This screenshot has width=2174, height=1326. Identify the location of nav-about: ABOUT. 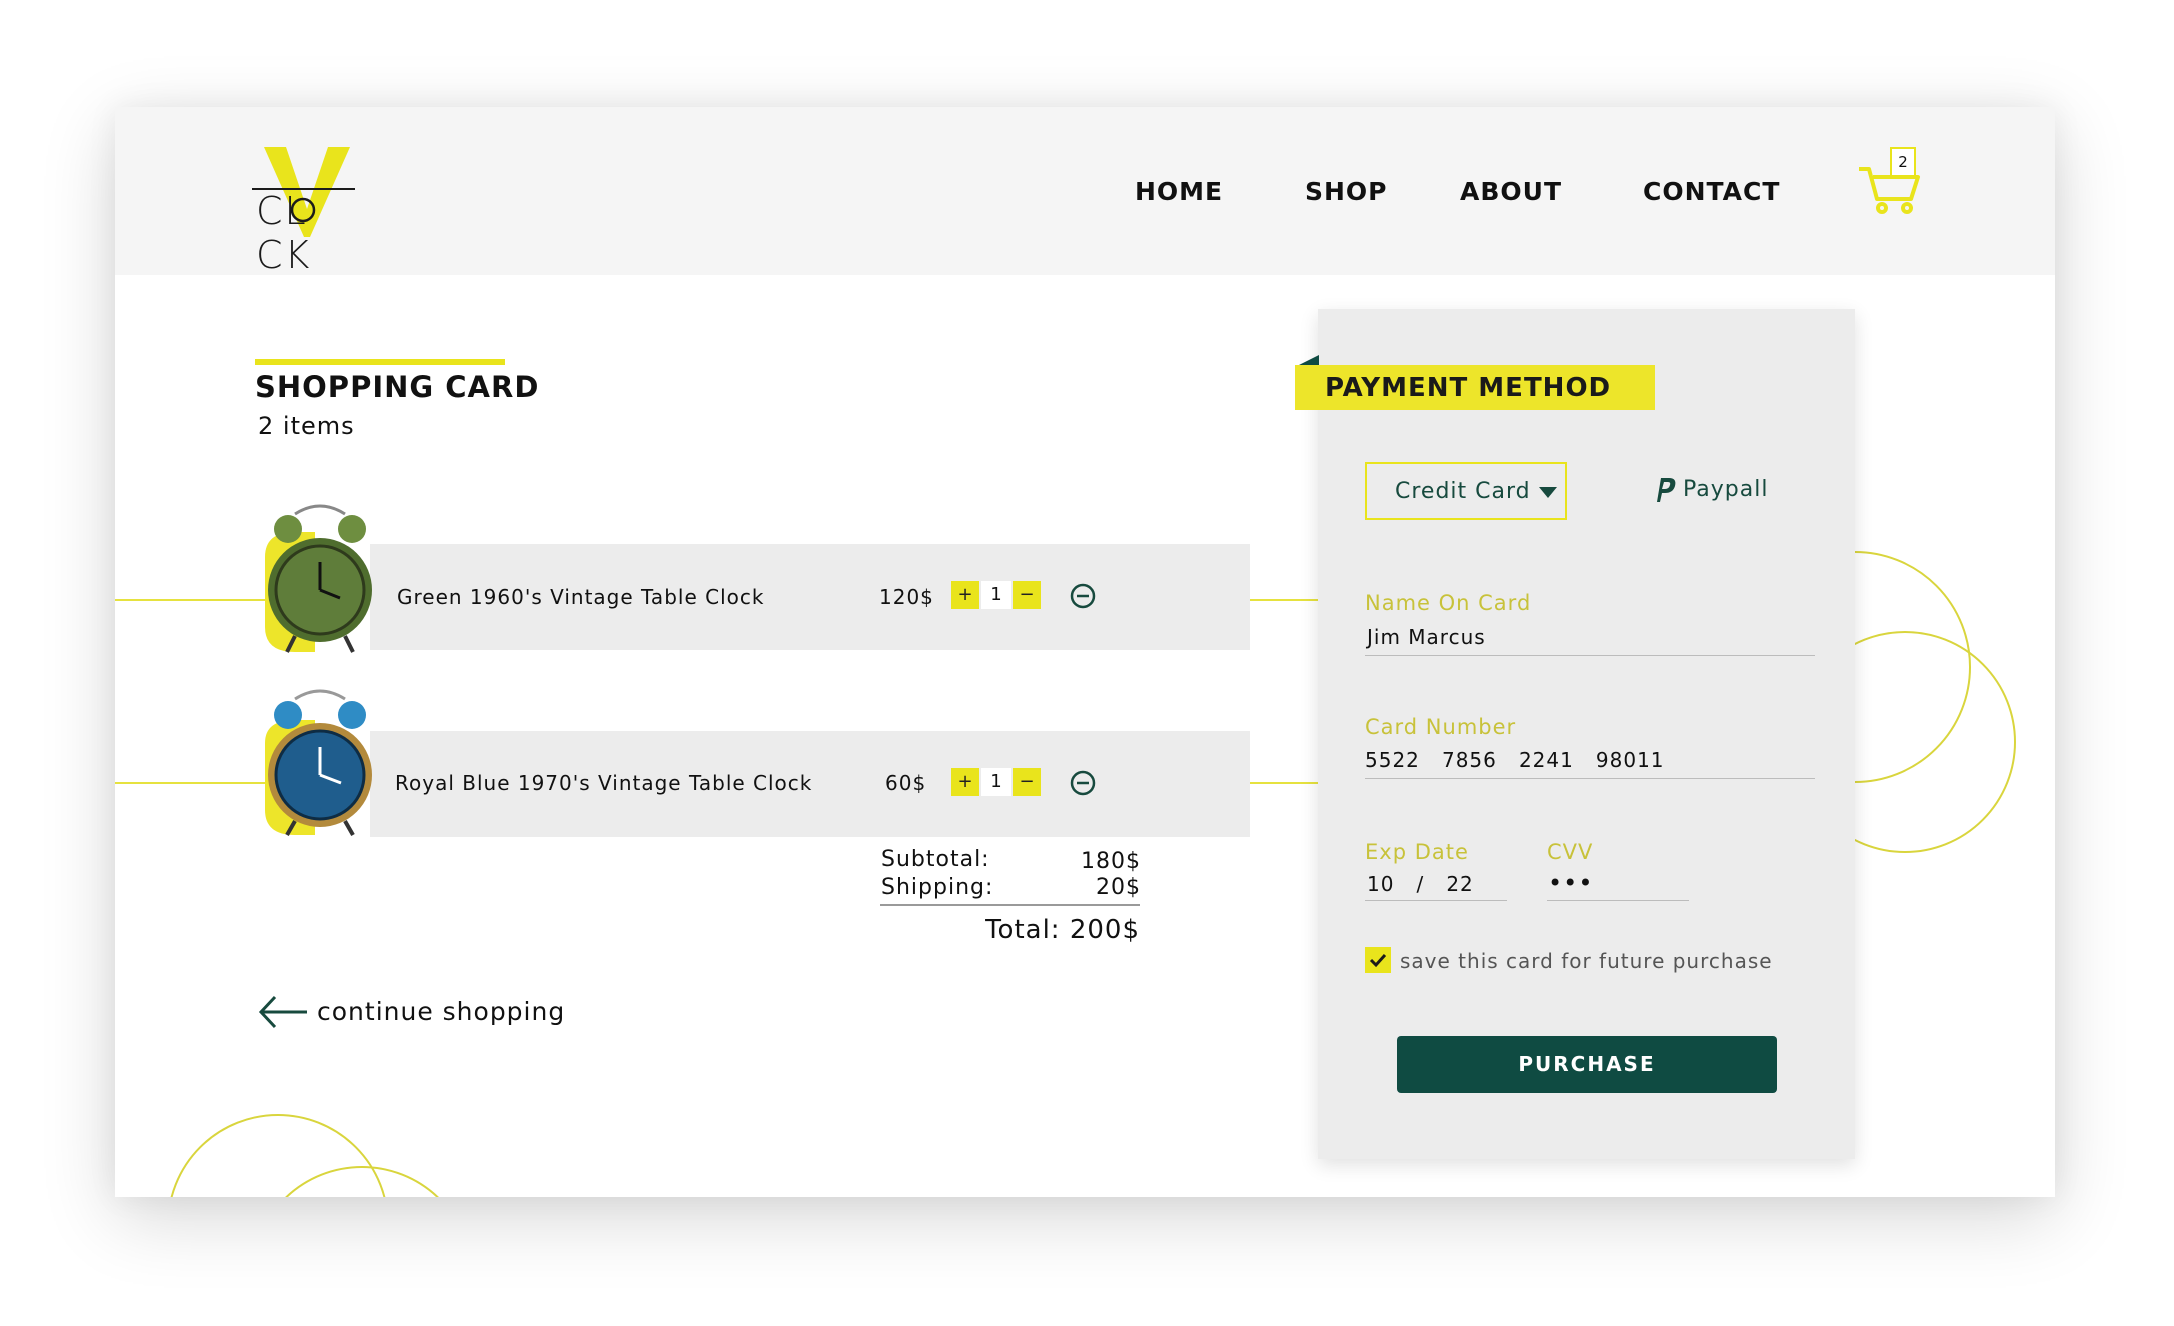
(1511, 191).